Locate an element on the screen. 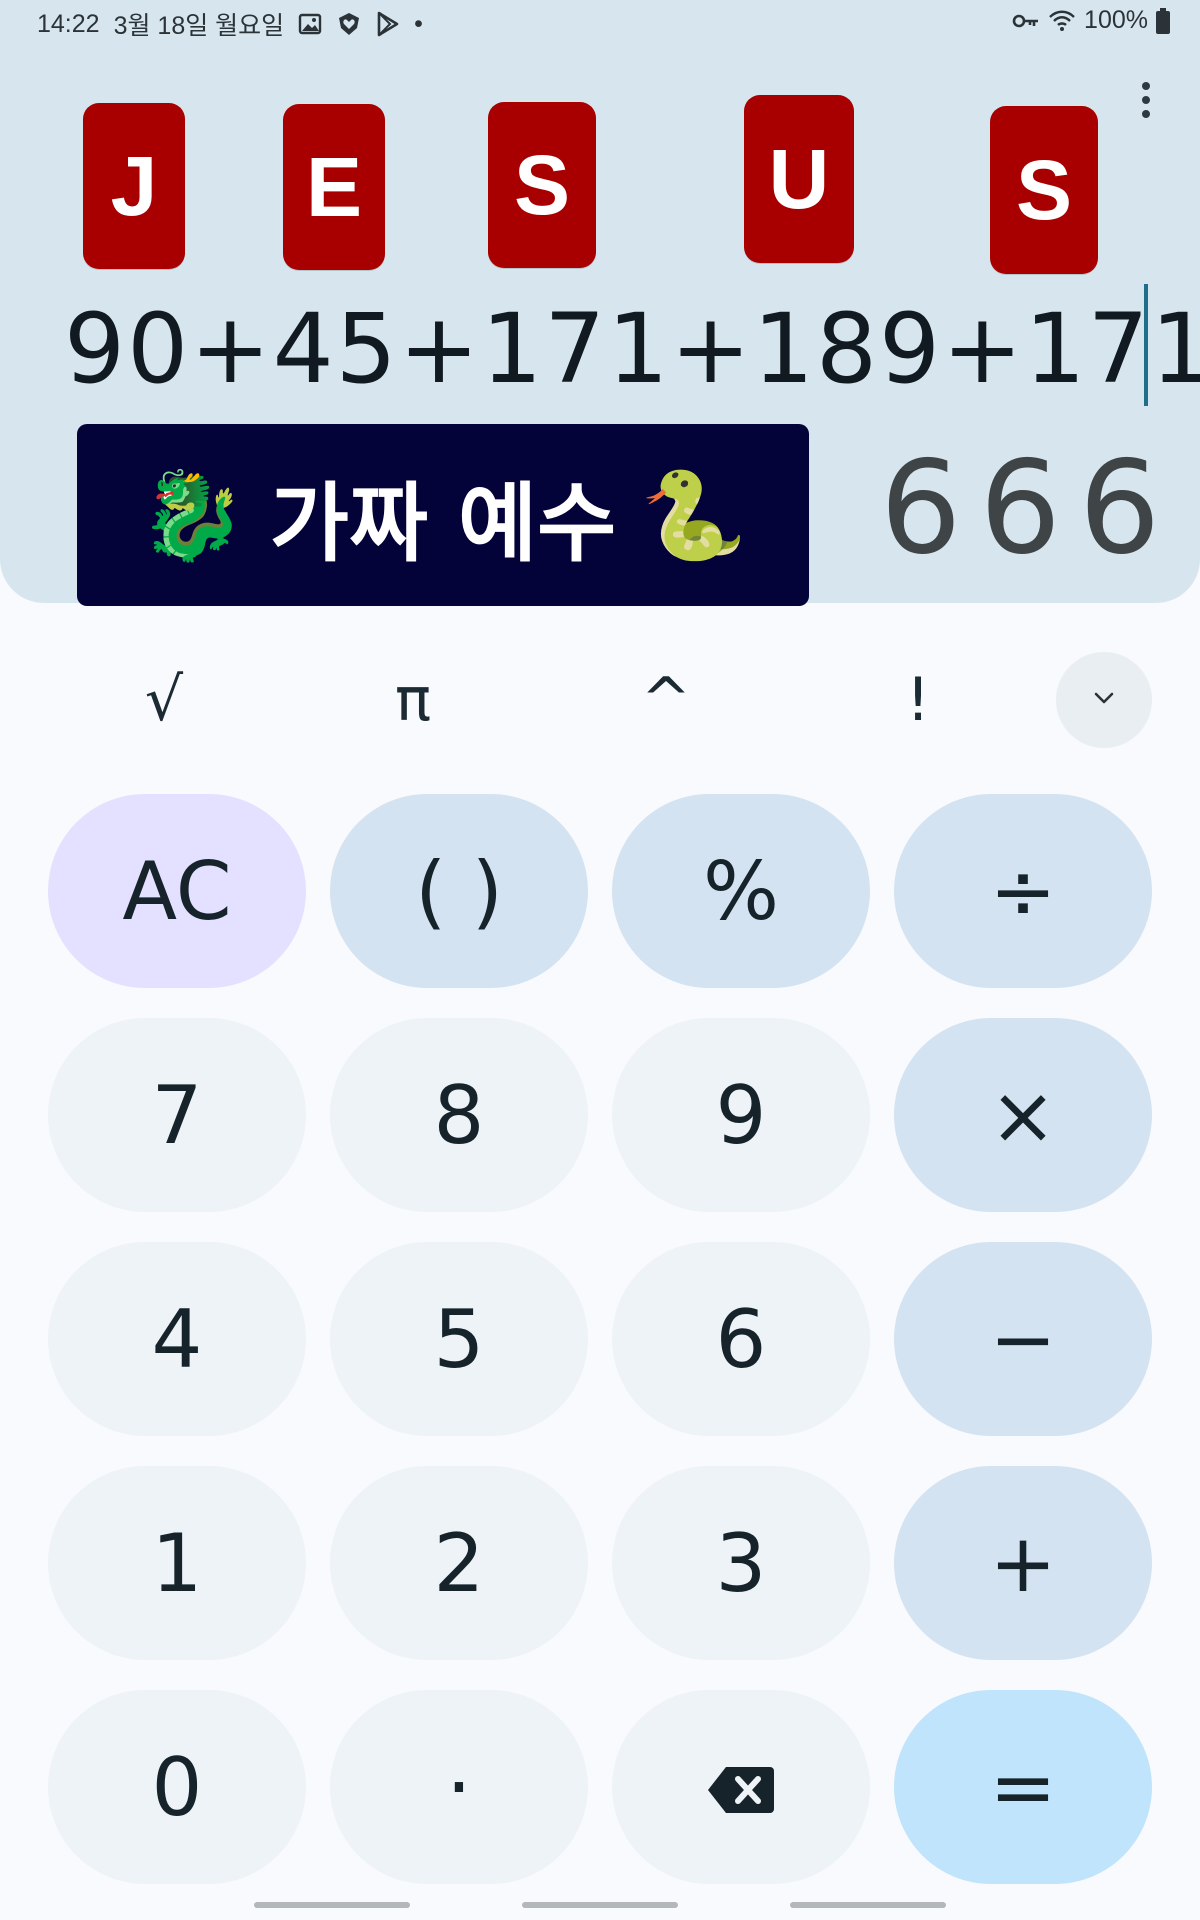 The image size is (1200, 1920). status-date: 3월 18일 월요일 is located at coordinates (199, 26).